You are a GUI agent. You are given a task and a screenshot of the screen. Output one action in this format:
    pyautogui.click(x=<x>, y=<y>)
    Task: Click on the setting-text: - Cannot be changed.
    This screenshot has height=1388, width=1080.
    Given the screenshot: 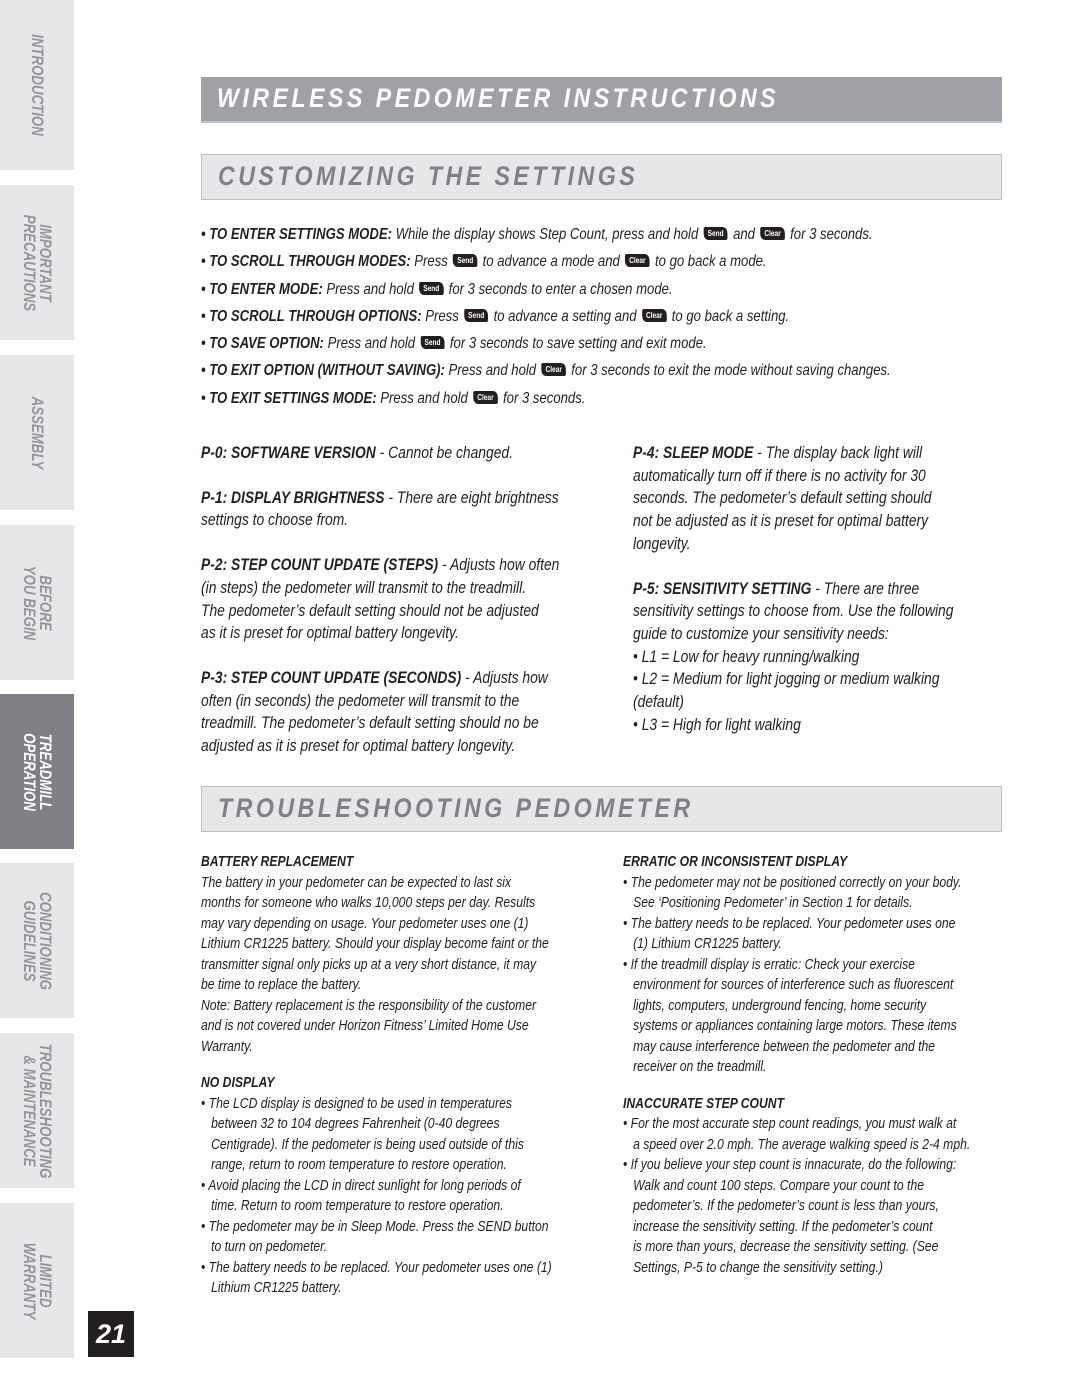 What is the action you would take?
    pyautogui.click(x=444, y=453)
    